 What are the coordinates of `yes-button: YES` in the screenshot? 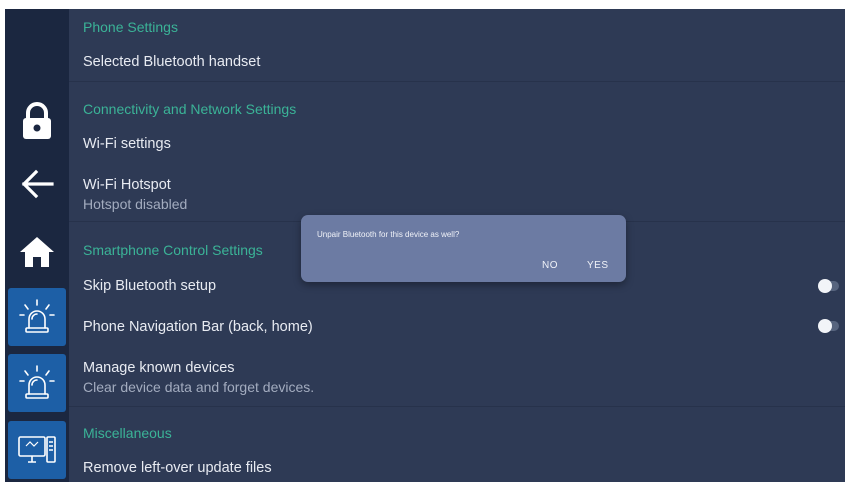 It's located at (598, 265).